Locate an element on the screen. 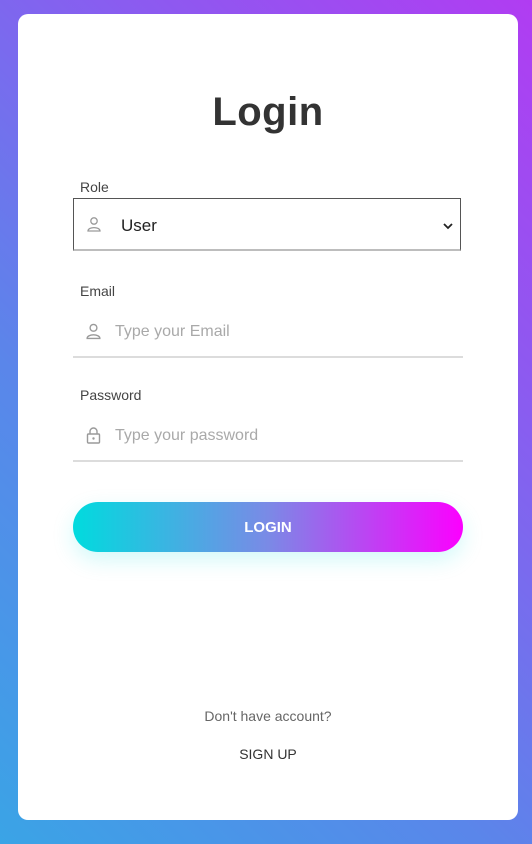 The height and width of the screenshot is (844, 532). password-field is located at coordinates (280, 436).